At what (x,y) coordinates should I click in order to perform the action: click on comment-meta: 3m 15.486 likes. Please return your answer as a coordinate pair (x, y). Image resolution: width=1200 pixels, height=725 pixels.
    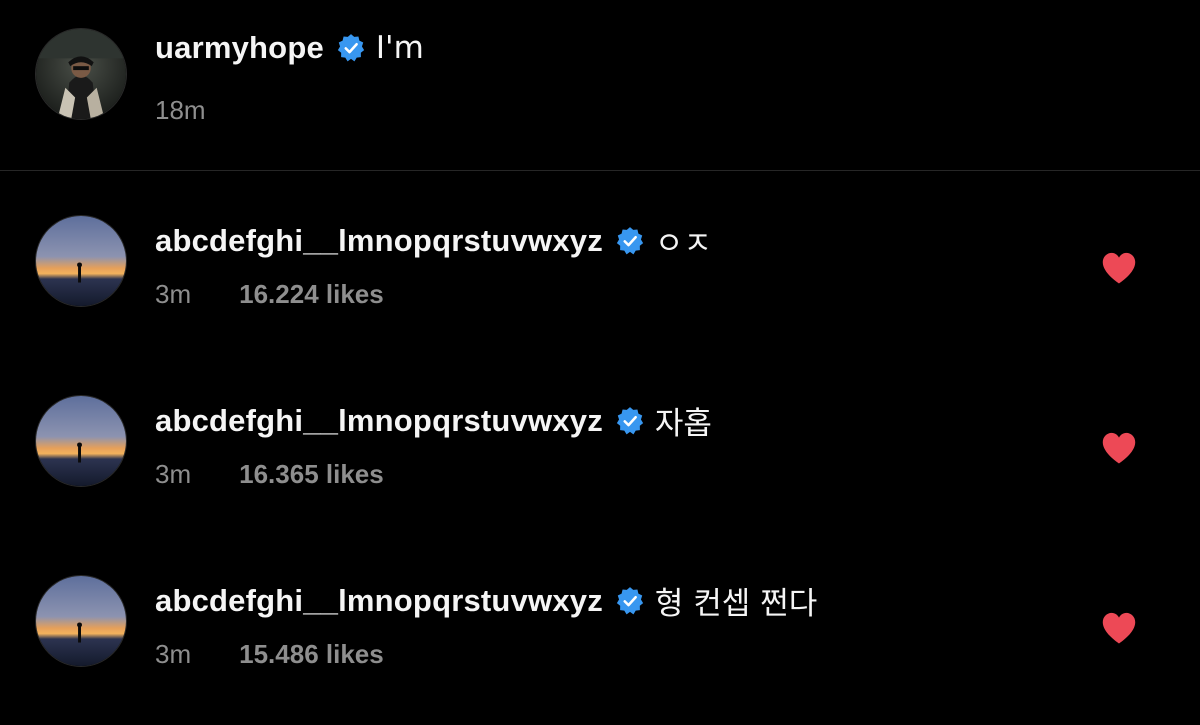
    Looking at the image, I should click on (269, 654).